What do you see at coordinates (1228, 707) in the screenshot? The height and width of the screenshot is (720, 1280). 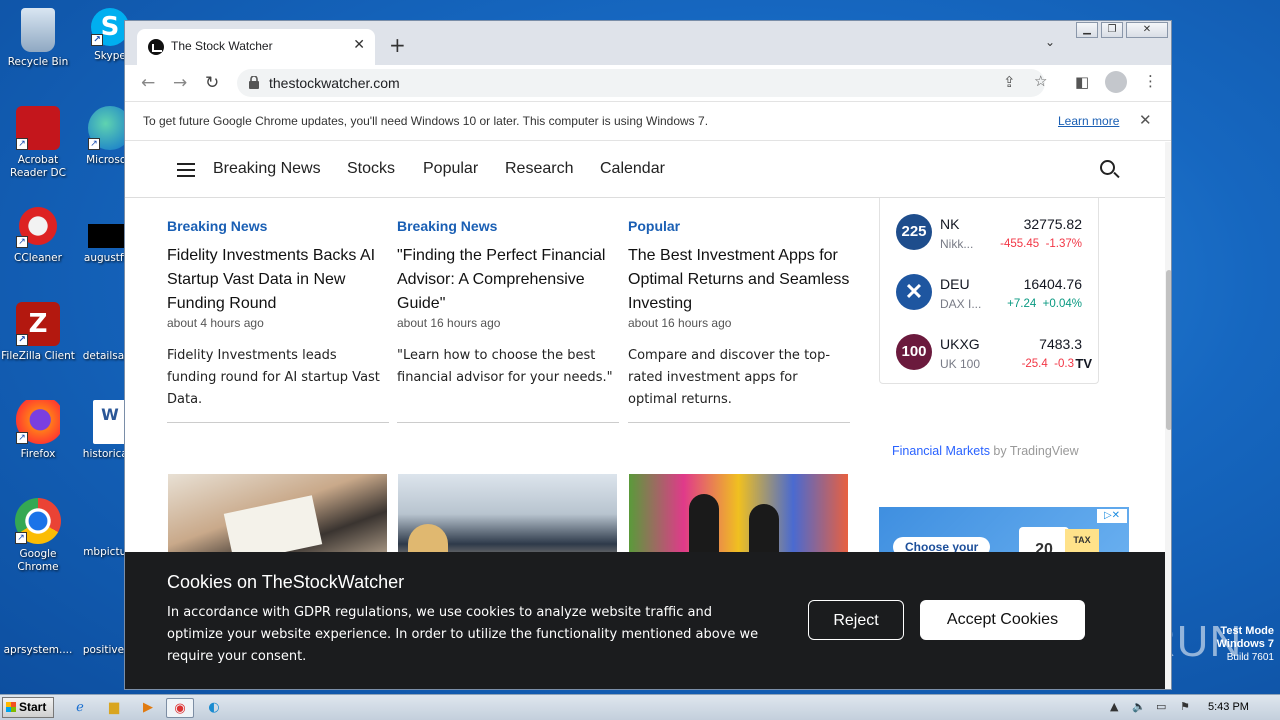 I see `taskbar-clock: 5:43 PM` at bounding box center [1228, 707].